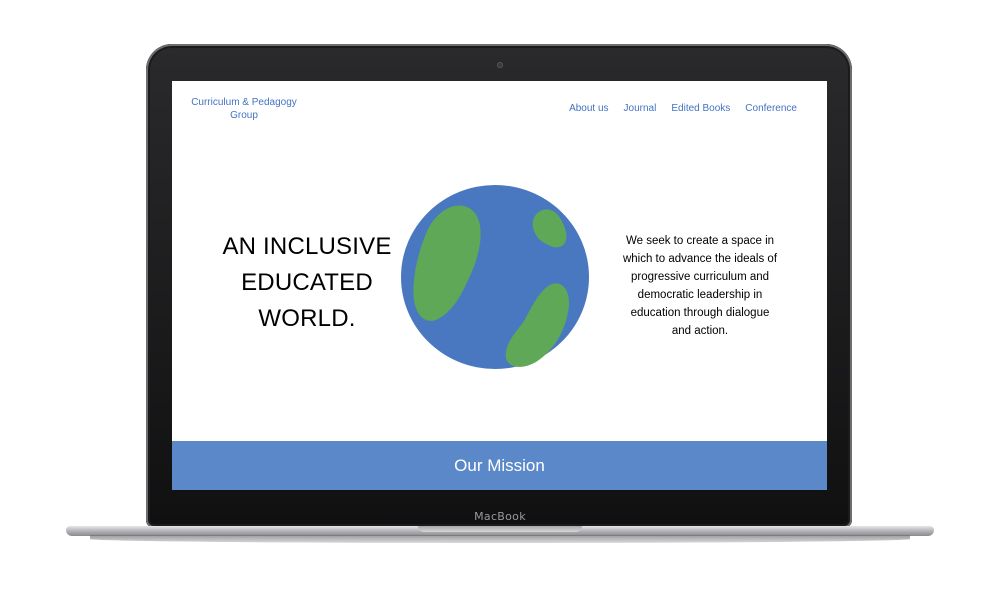 Image resolution: width=1000 pixels, height=600 pixels. What do you see at coordinates (500, 529) in the screenshot?
I see `laptop-notch` at bounding box center [500, 529].